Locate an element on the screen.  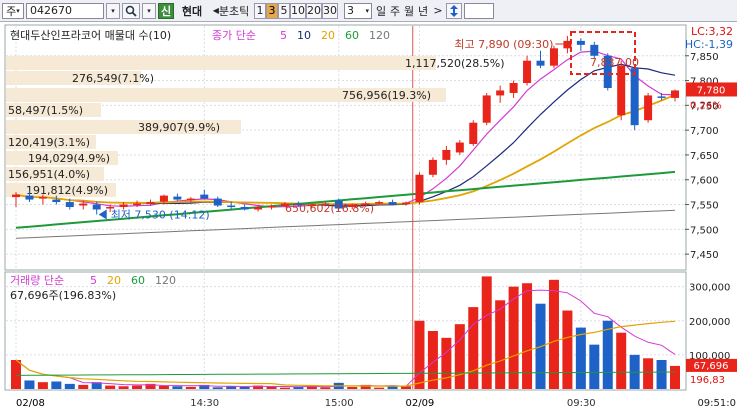
time-tick-label: 09:51:0 is located at coordinates (716, 403).